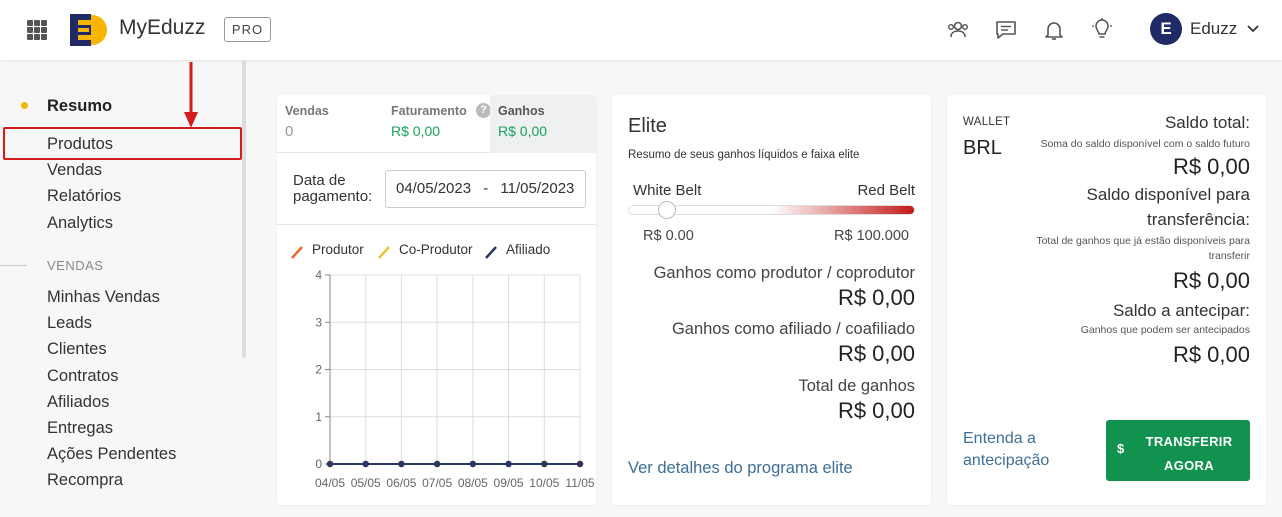 Image resolution: width=1282 pixels, height=517 pixels. I want to click on total-balance-value: R$ 0,00, so click(1211, 166).